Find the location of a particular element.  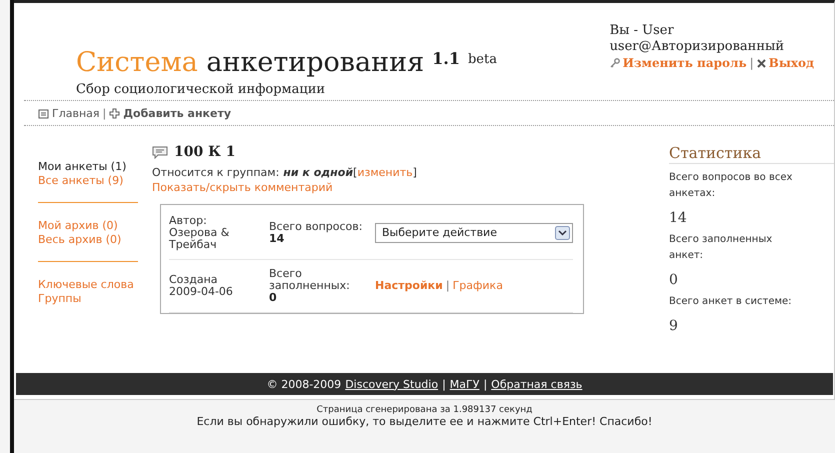

home-link: Главная is located at coordinates (76, 113).